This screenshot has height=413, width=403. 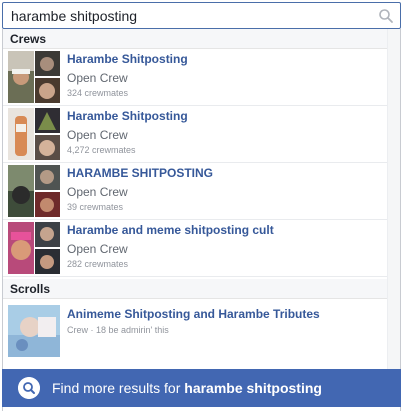 I want to click on search-bar, so click(x=201, y=15).